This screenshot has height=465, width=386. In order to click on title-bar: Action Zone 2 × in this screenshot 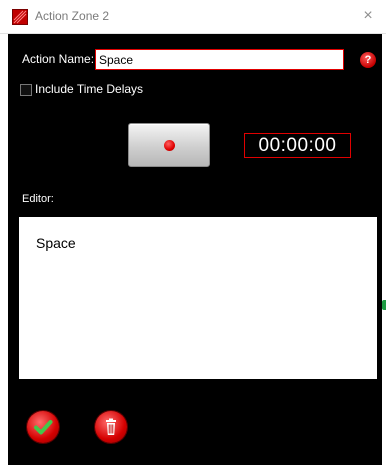, I will do `click(193, 17)`.